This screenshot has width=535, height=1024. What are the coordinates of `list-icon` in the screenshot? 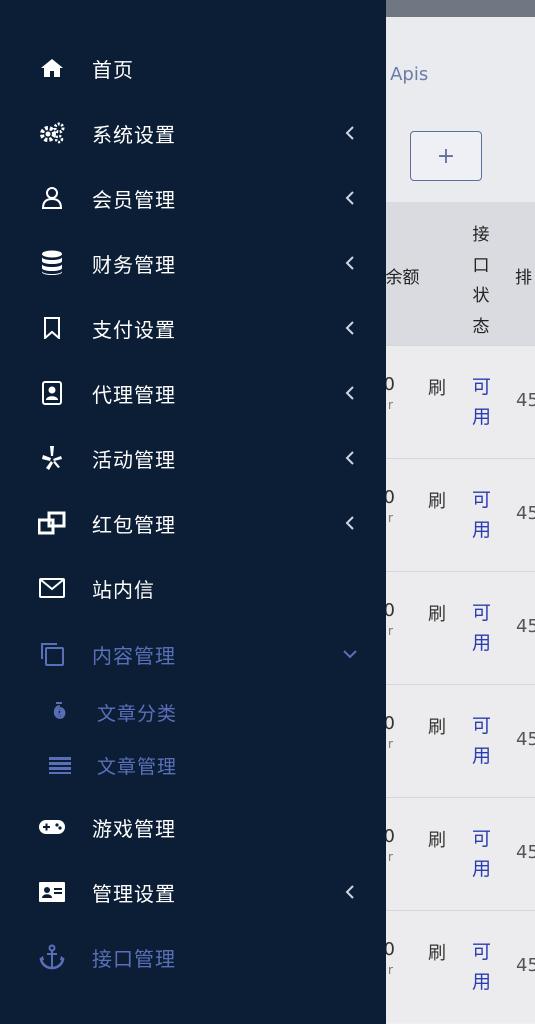 It's located at (60, 765).